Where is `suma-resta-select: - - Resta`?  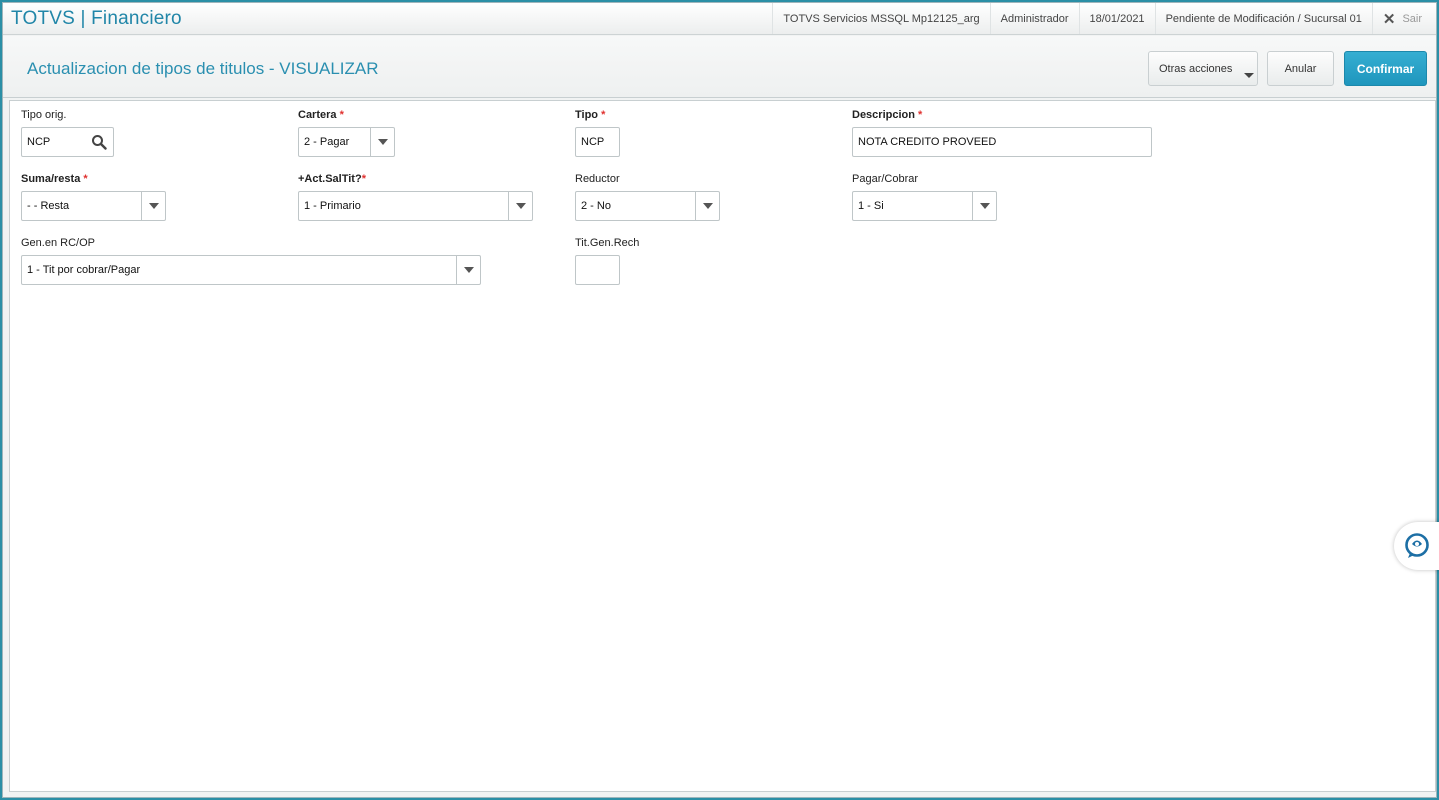
suma-resta-select: - - Resta is located at coordinates (93, 206).